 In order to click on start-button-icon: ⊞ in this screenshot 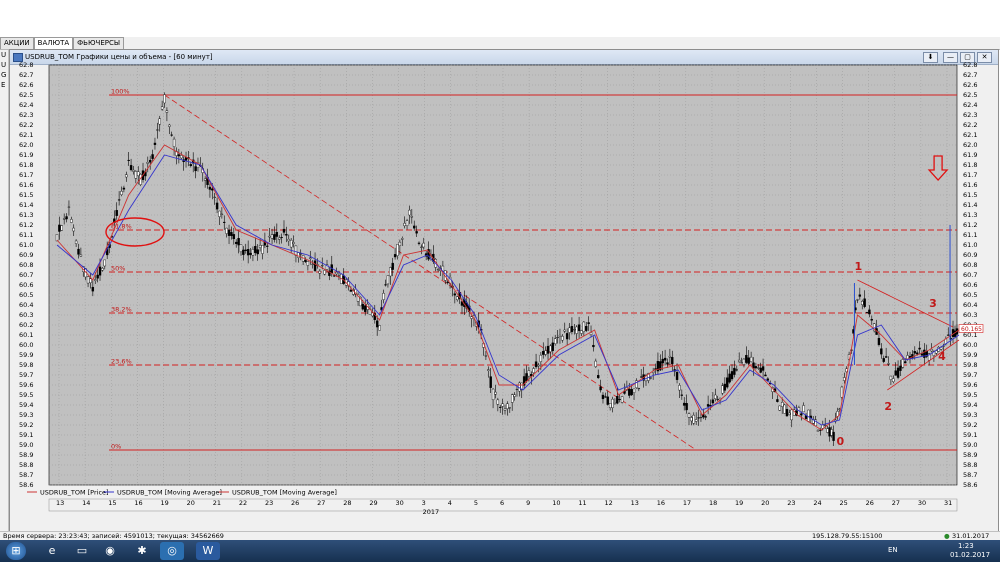, I will do `click(16, 551)`.